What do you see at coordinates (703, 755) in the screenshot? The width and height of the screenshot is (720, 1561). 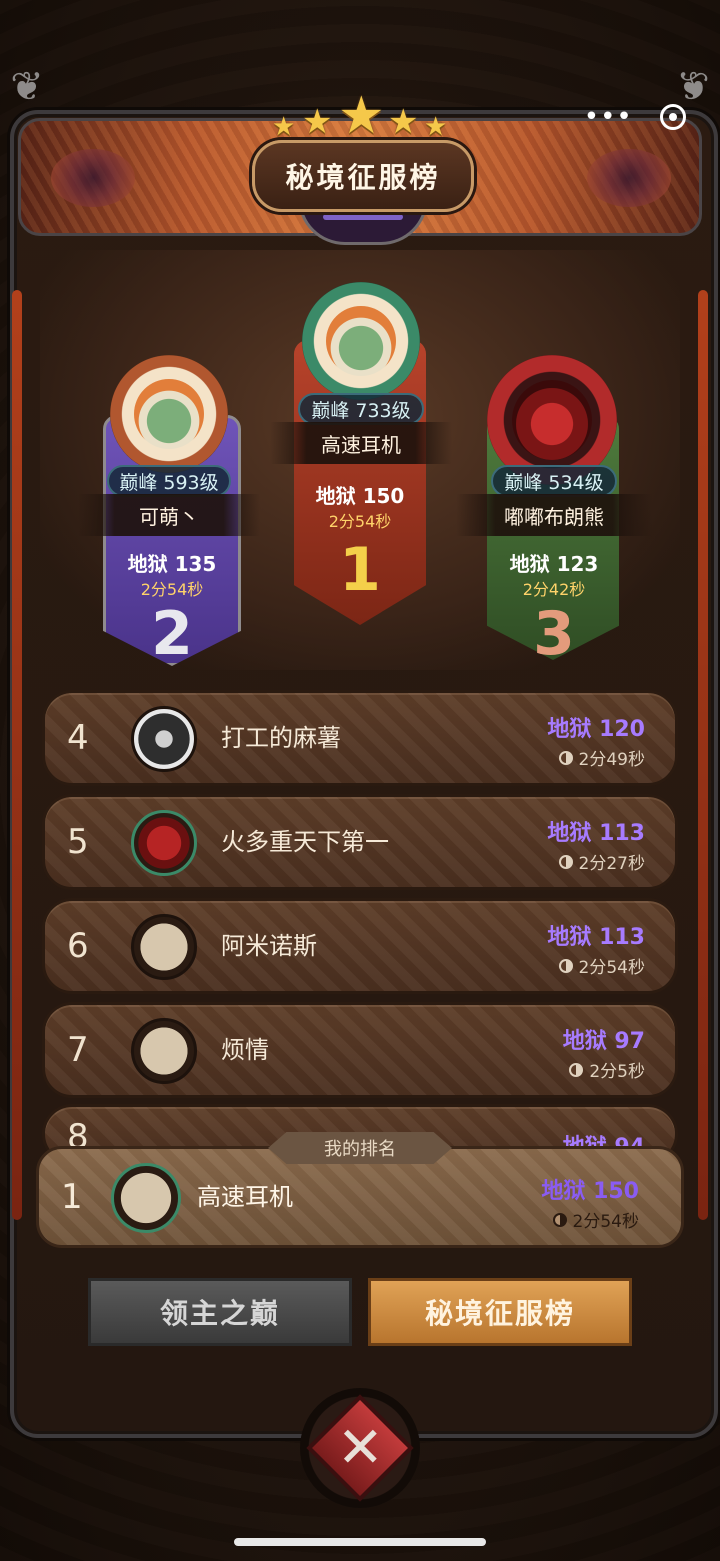 I see `right-rail` at bounding box center [703, 755].